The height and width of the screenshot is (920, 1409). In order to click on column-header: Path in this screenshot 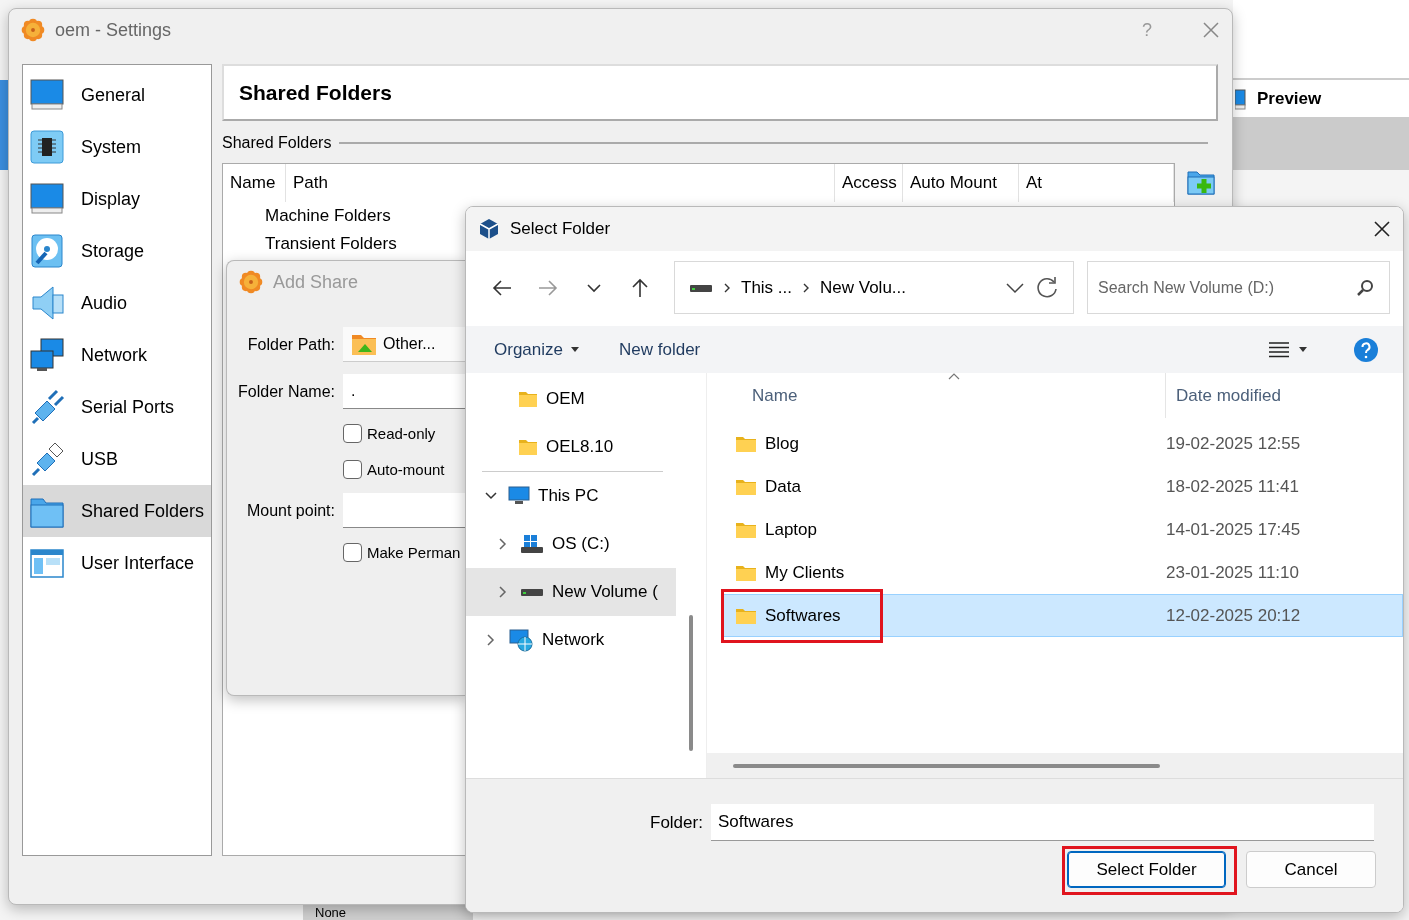, I will do `click(560, 183)`.